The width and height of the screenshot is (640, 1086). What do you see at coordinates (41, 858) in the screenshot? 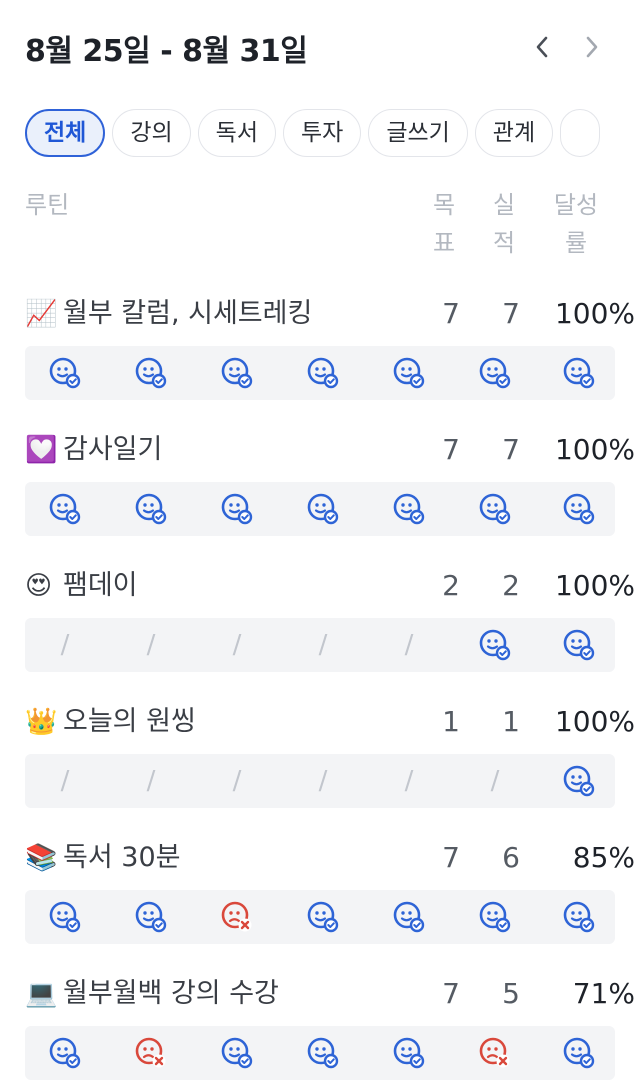
I see `routine-emoji-icon: 📚` at bounding box center [41, 858].